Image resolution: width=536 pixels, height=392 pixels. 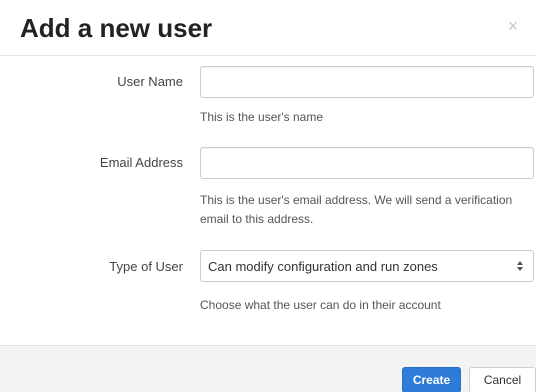 What do you see at coordinates (513, 26) in the screenshot?
I see `close-icon: ×` at bounding box center [513, 26].